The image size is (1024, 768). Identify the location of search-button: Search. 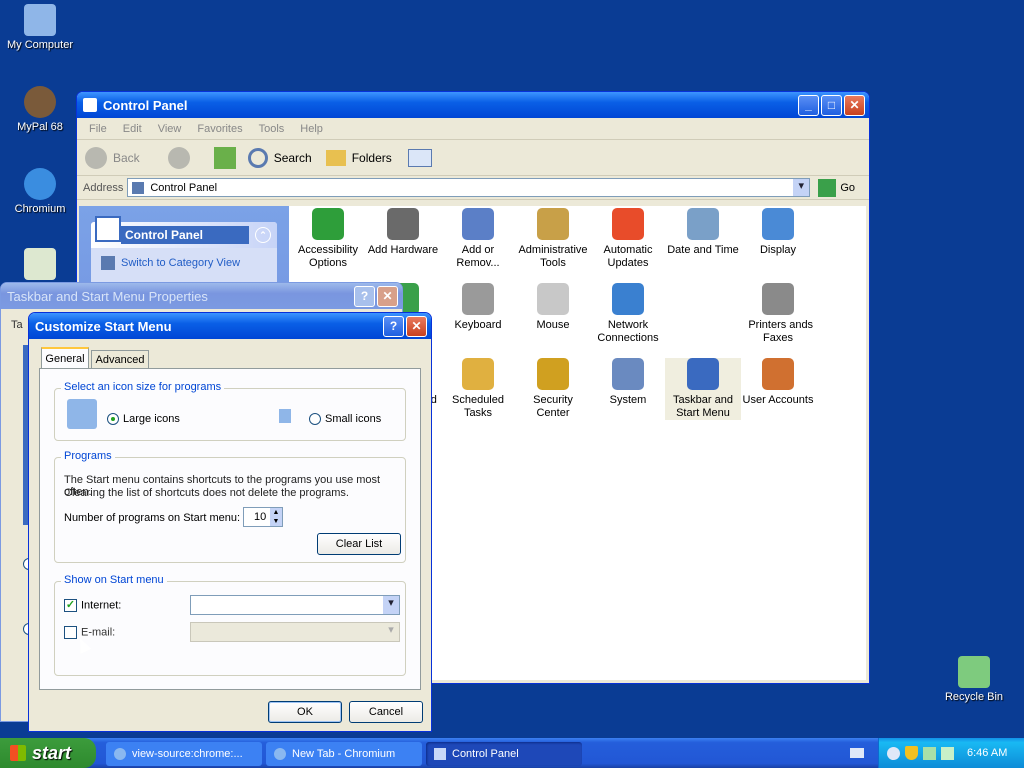
(293, 158).